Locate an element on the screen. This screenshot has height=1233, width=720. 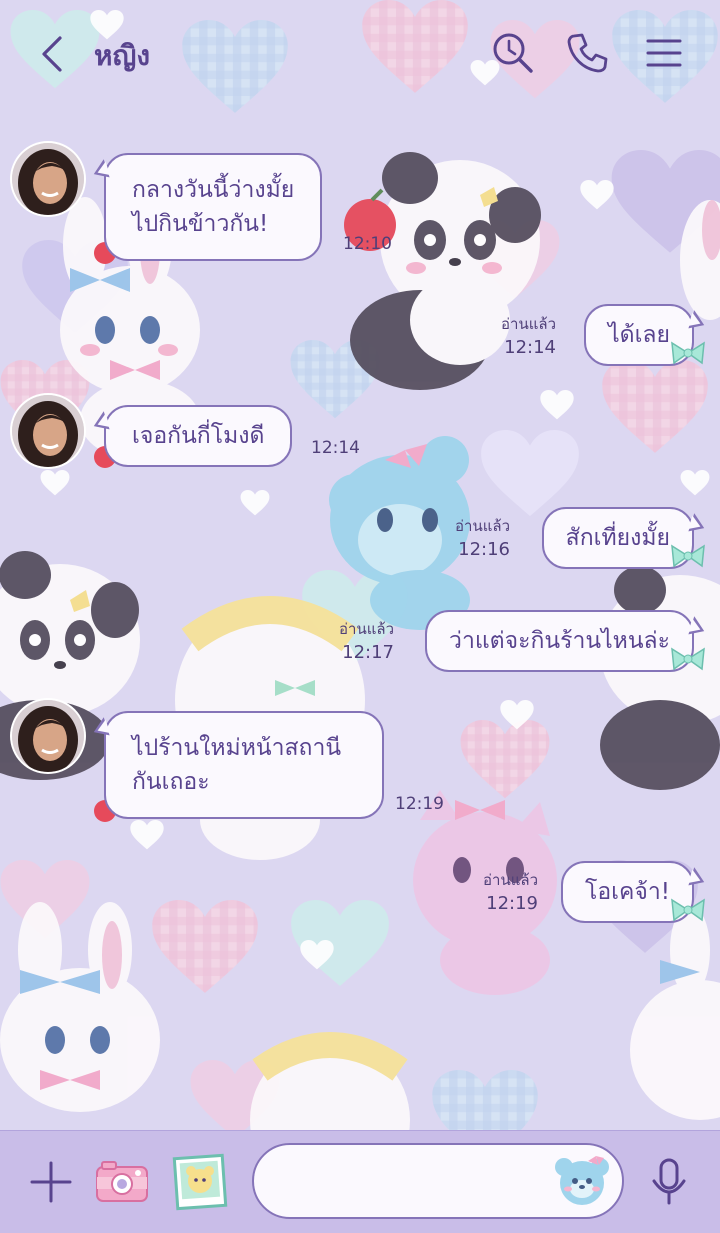
message-time: 12:17 is located at coordinates (368, 652).